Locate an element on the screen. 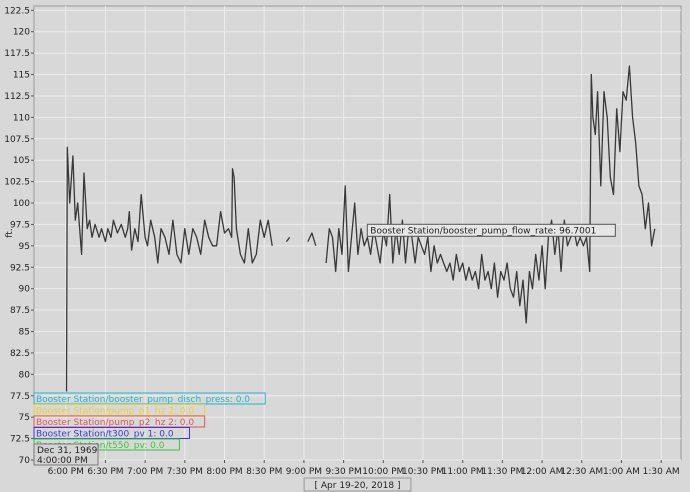 The height and width of the screenshot is (492, 690). y-tick-label: 95 is located at coordinates (24, 247).